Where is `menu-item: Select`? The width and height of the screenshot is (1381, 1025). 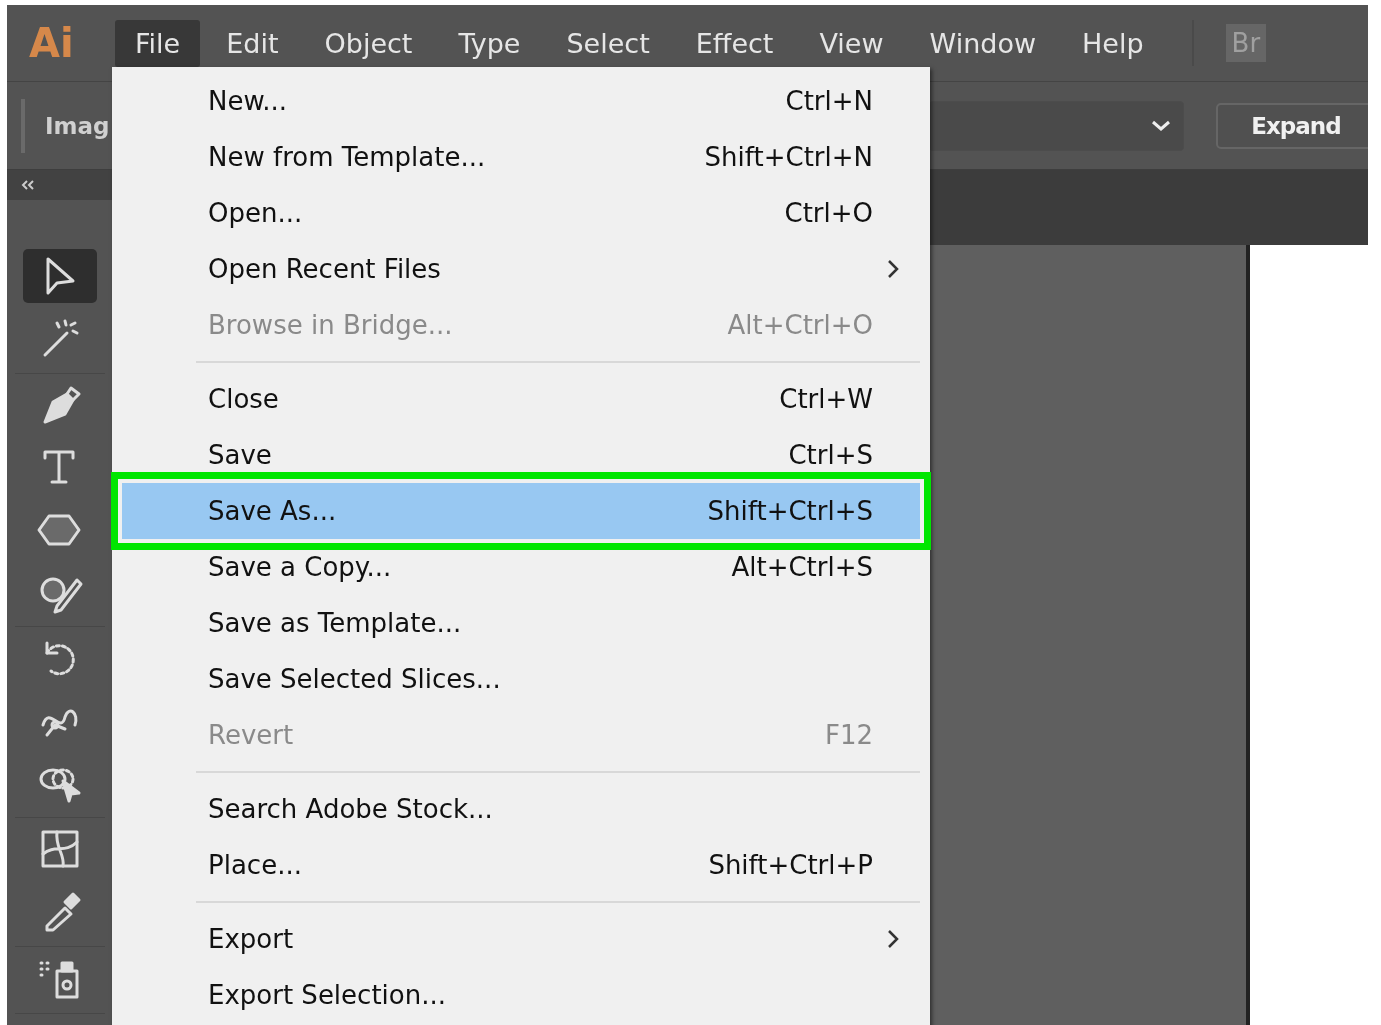
menu-item: Select is located at coordinates (608, 43).